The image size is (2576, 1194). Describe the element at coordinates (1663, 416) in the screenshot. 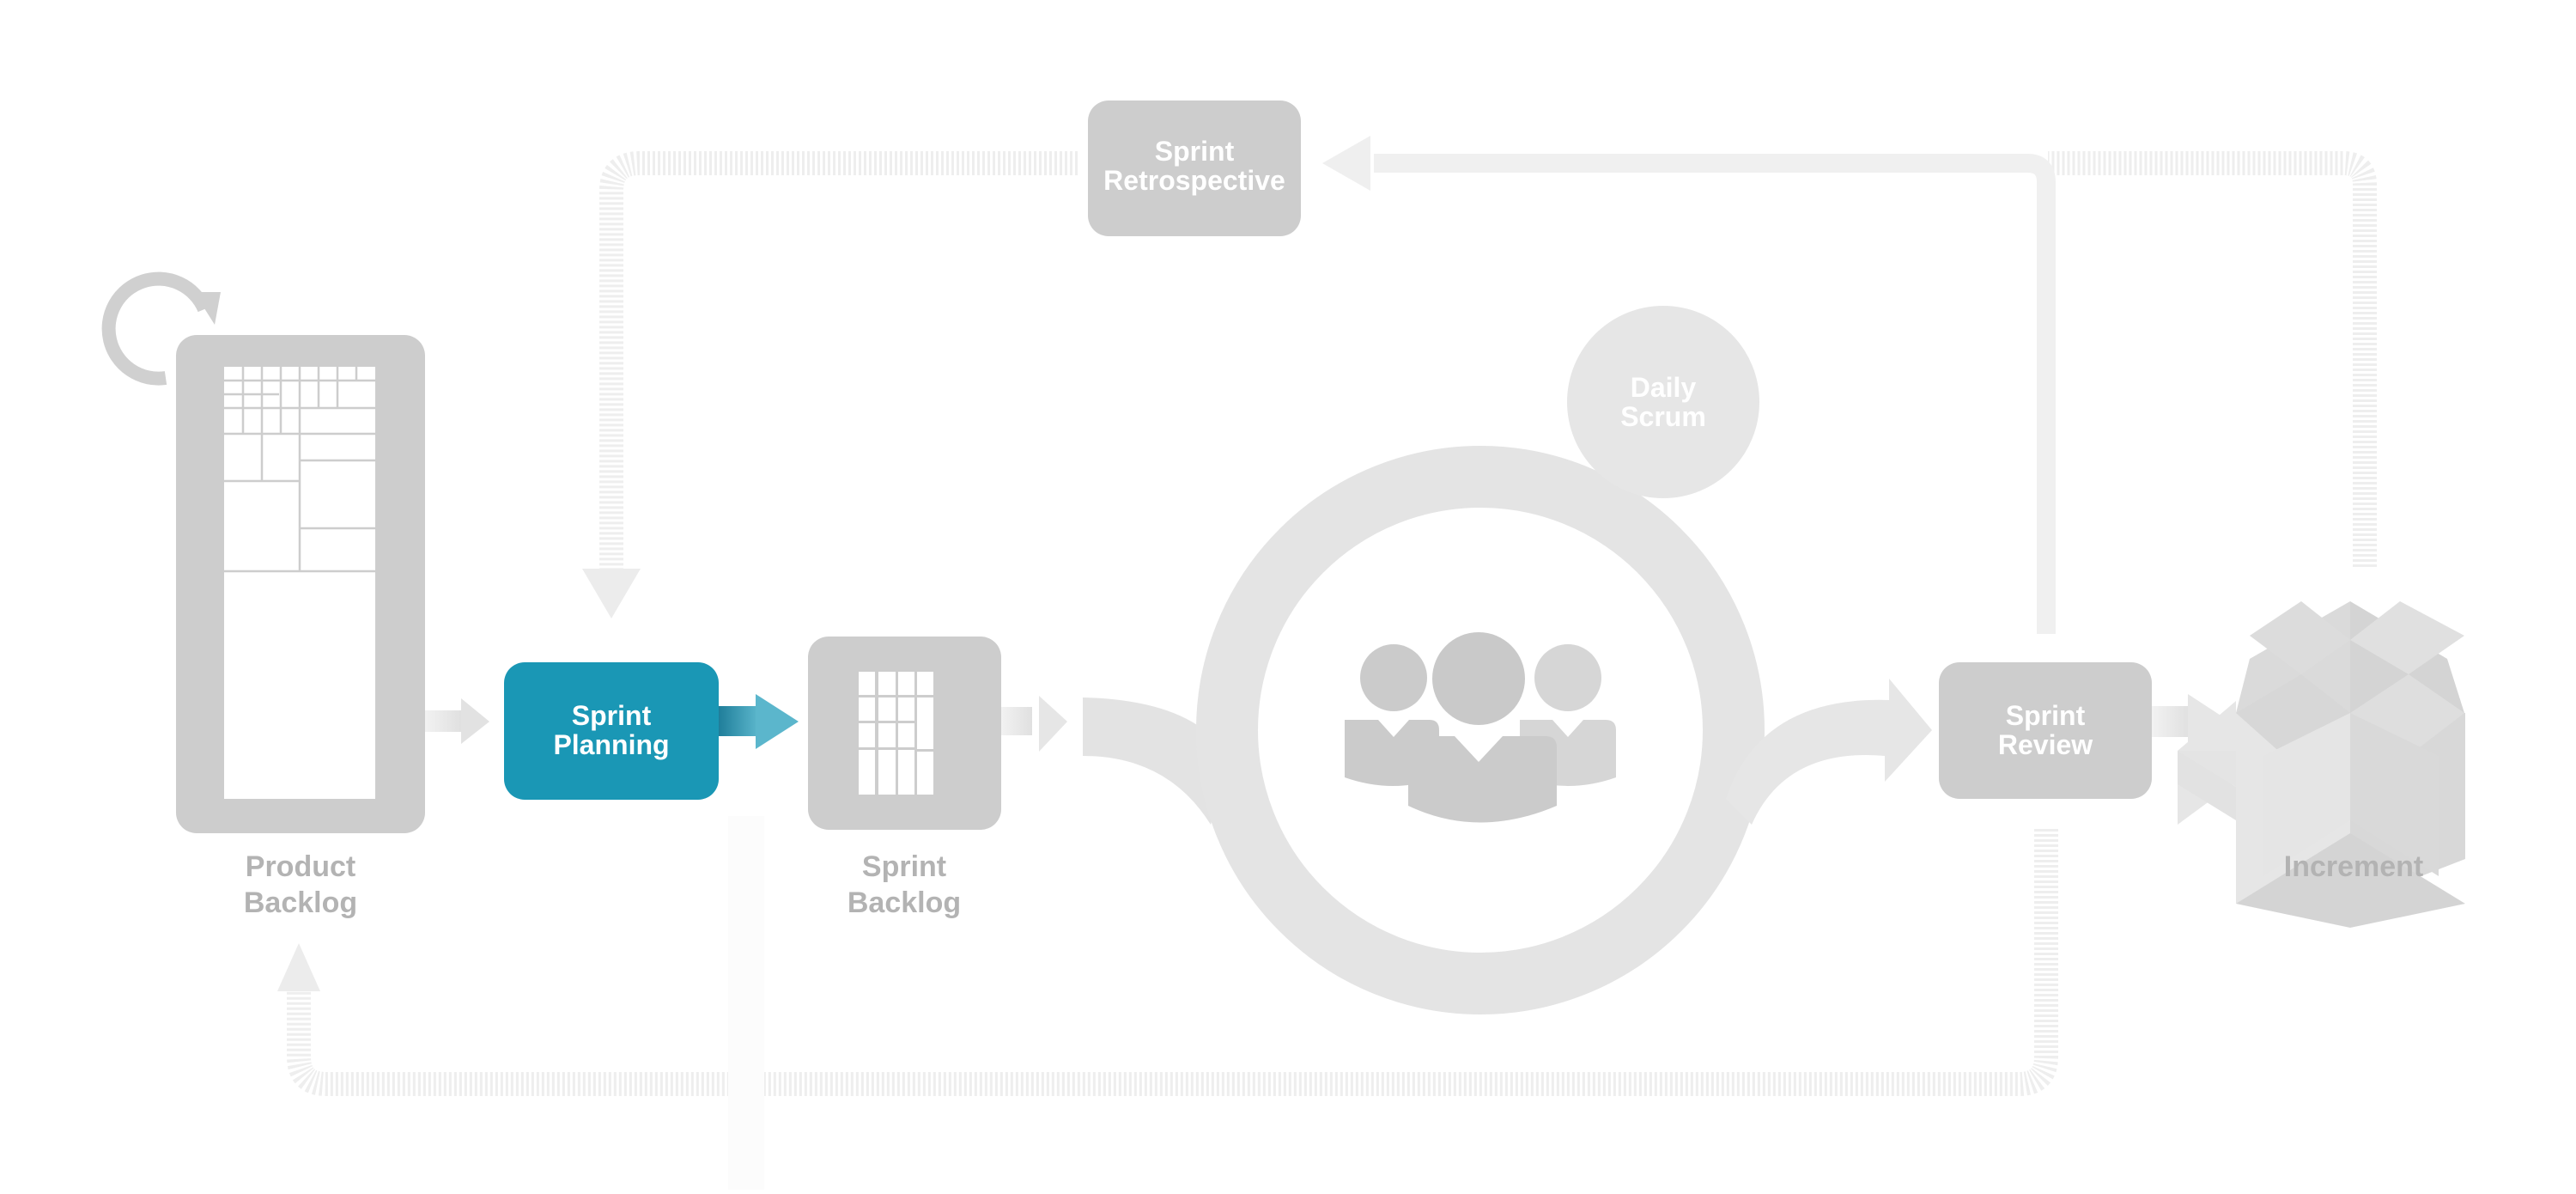

I see `daily-scrum-label-2: Scrum` at that location.